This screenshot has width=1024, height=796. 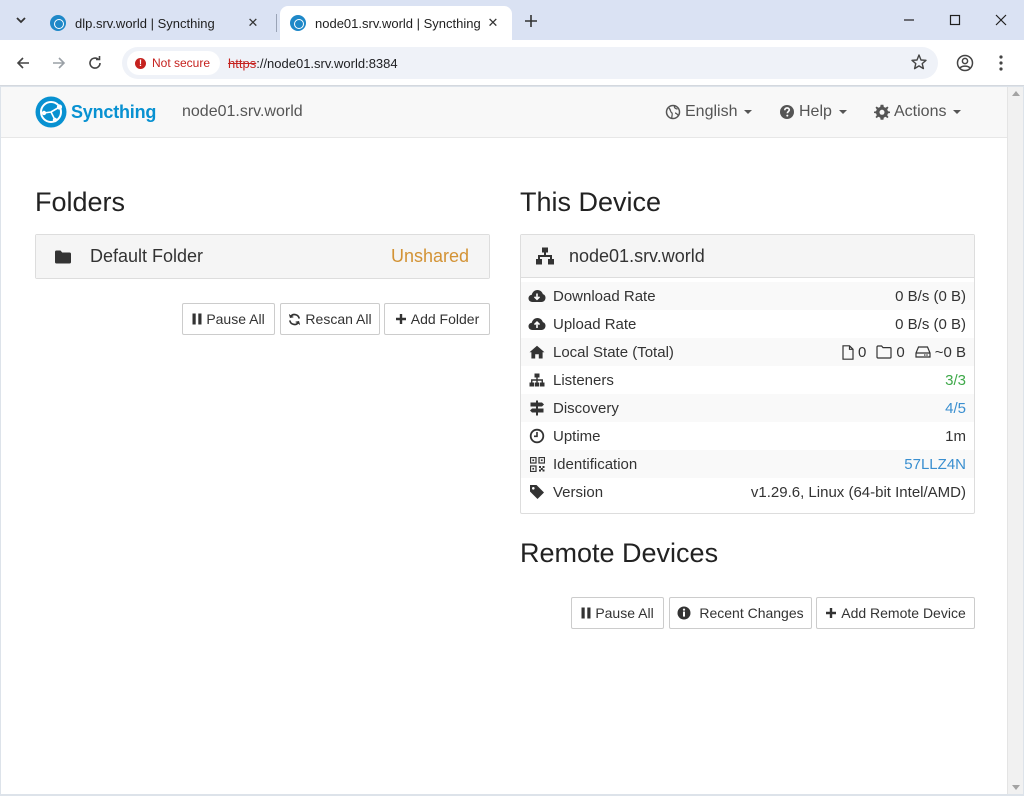 What do you see at coordinates (747, 380) in the screenshot?
I see `listeners-row: Listeners 3/3` at bounding box center [747, 380].